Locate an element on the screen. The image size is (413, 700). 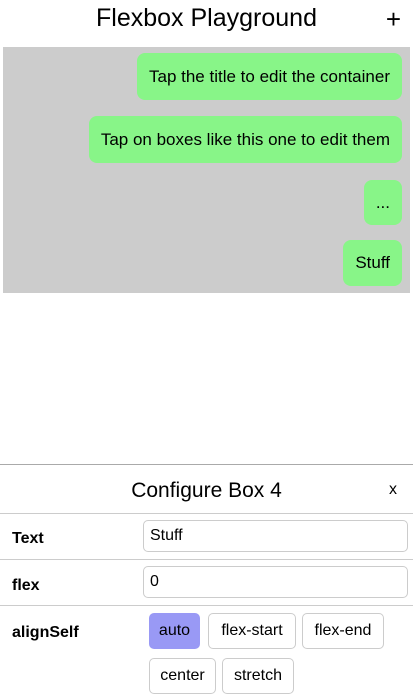
flex-box-1: Tap the title to edit the container is located at coordinates (269, 76).